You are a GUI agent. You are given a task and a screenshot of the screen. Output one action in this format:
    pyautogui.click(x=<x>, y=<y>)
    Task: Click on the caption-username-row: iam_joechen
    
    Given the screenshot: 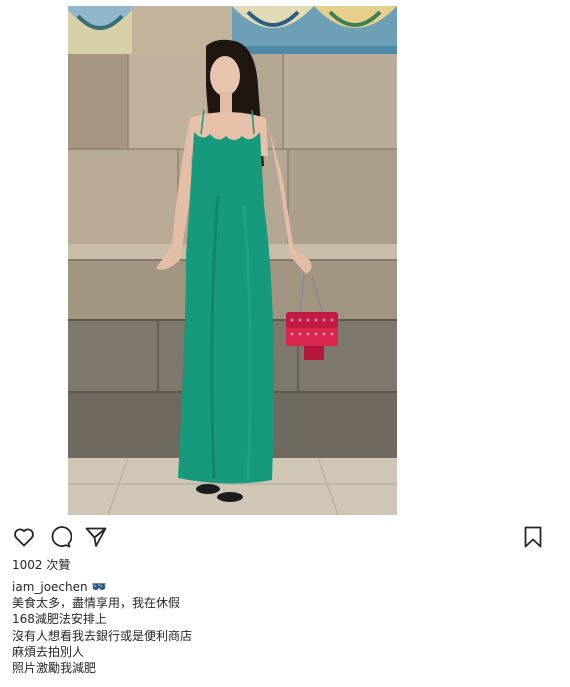 What is the action you would take?
    pyautogui.click(x=102, y=587)
    